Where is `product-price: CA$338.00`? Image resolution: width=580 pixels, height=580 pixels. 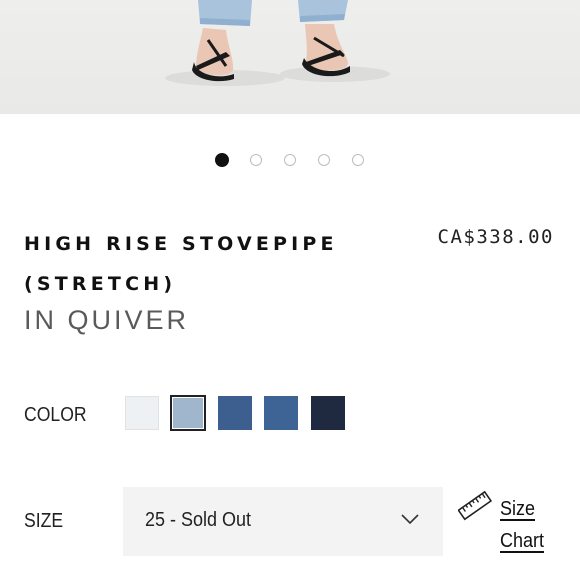
product-price: CA$338.00 is located at coordinates (495, 237).